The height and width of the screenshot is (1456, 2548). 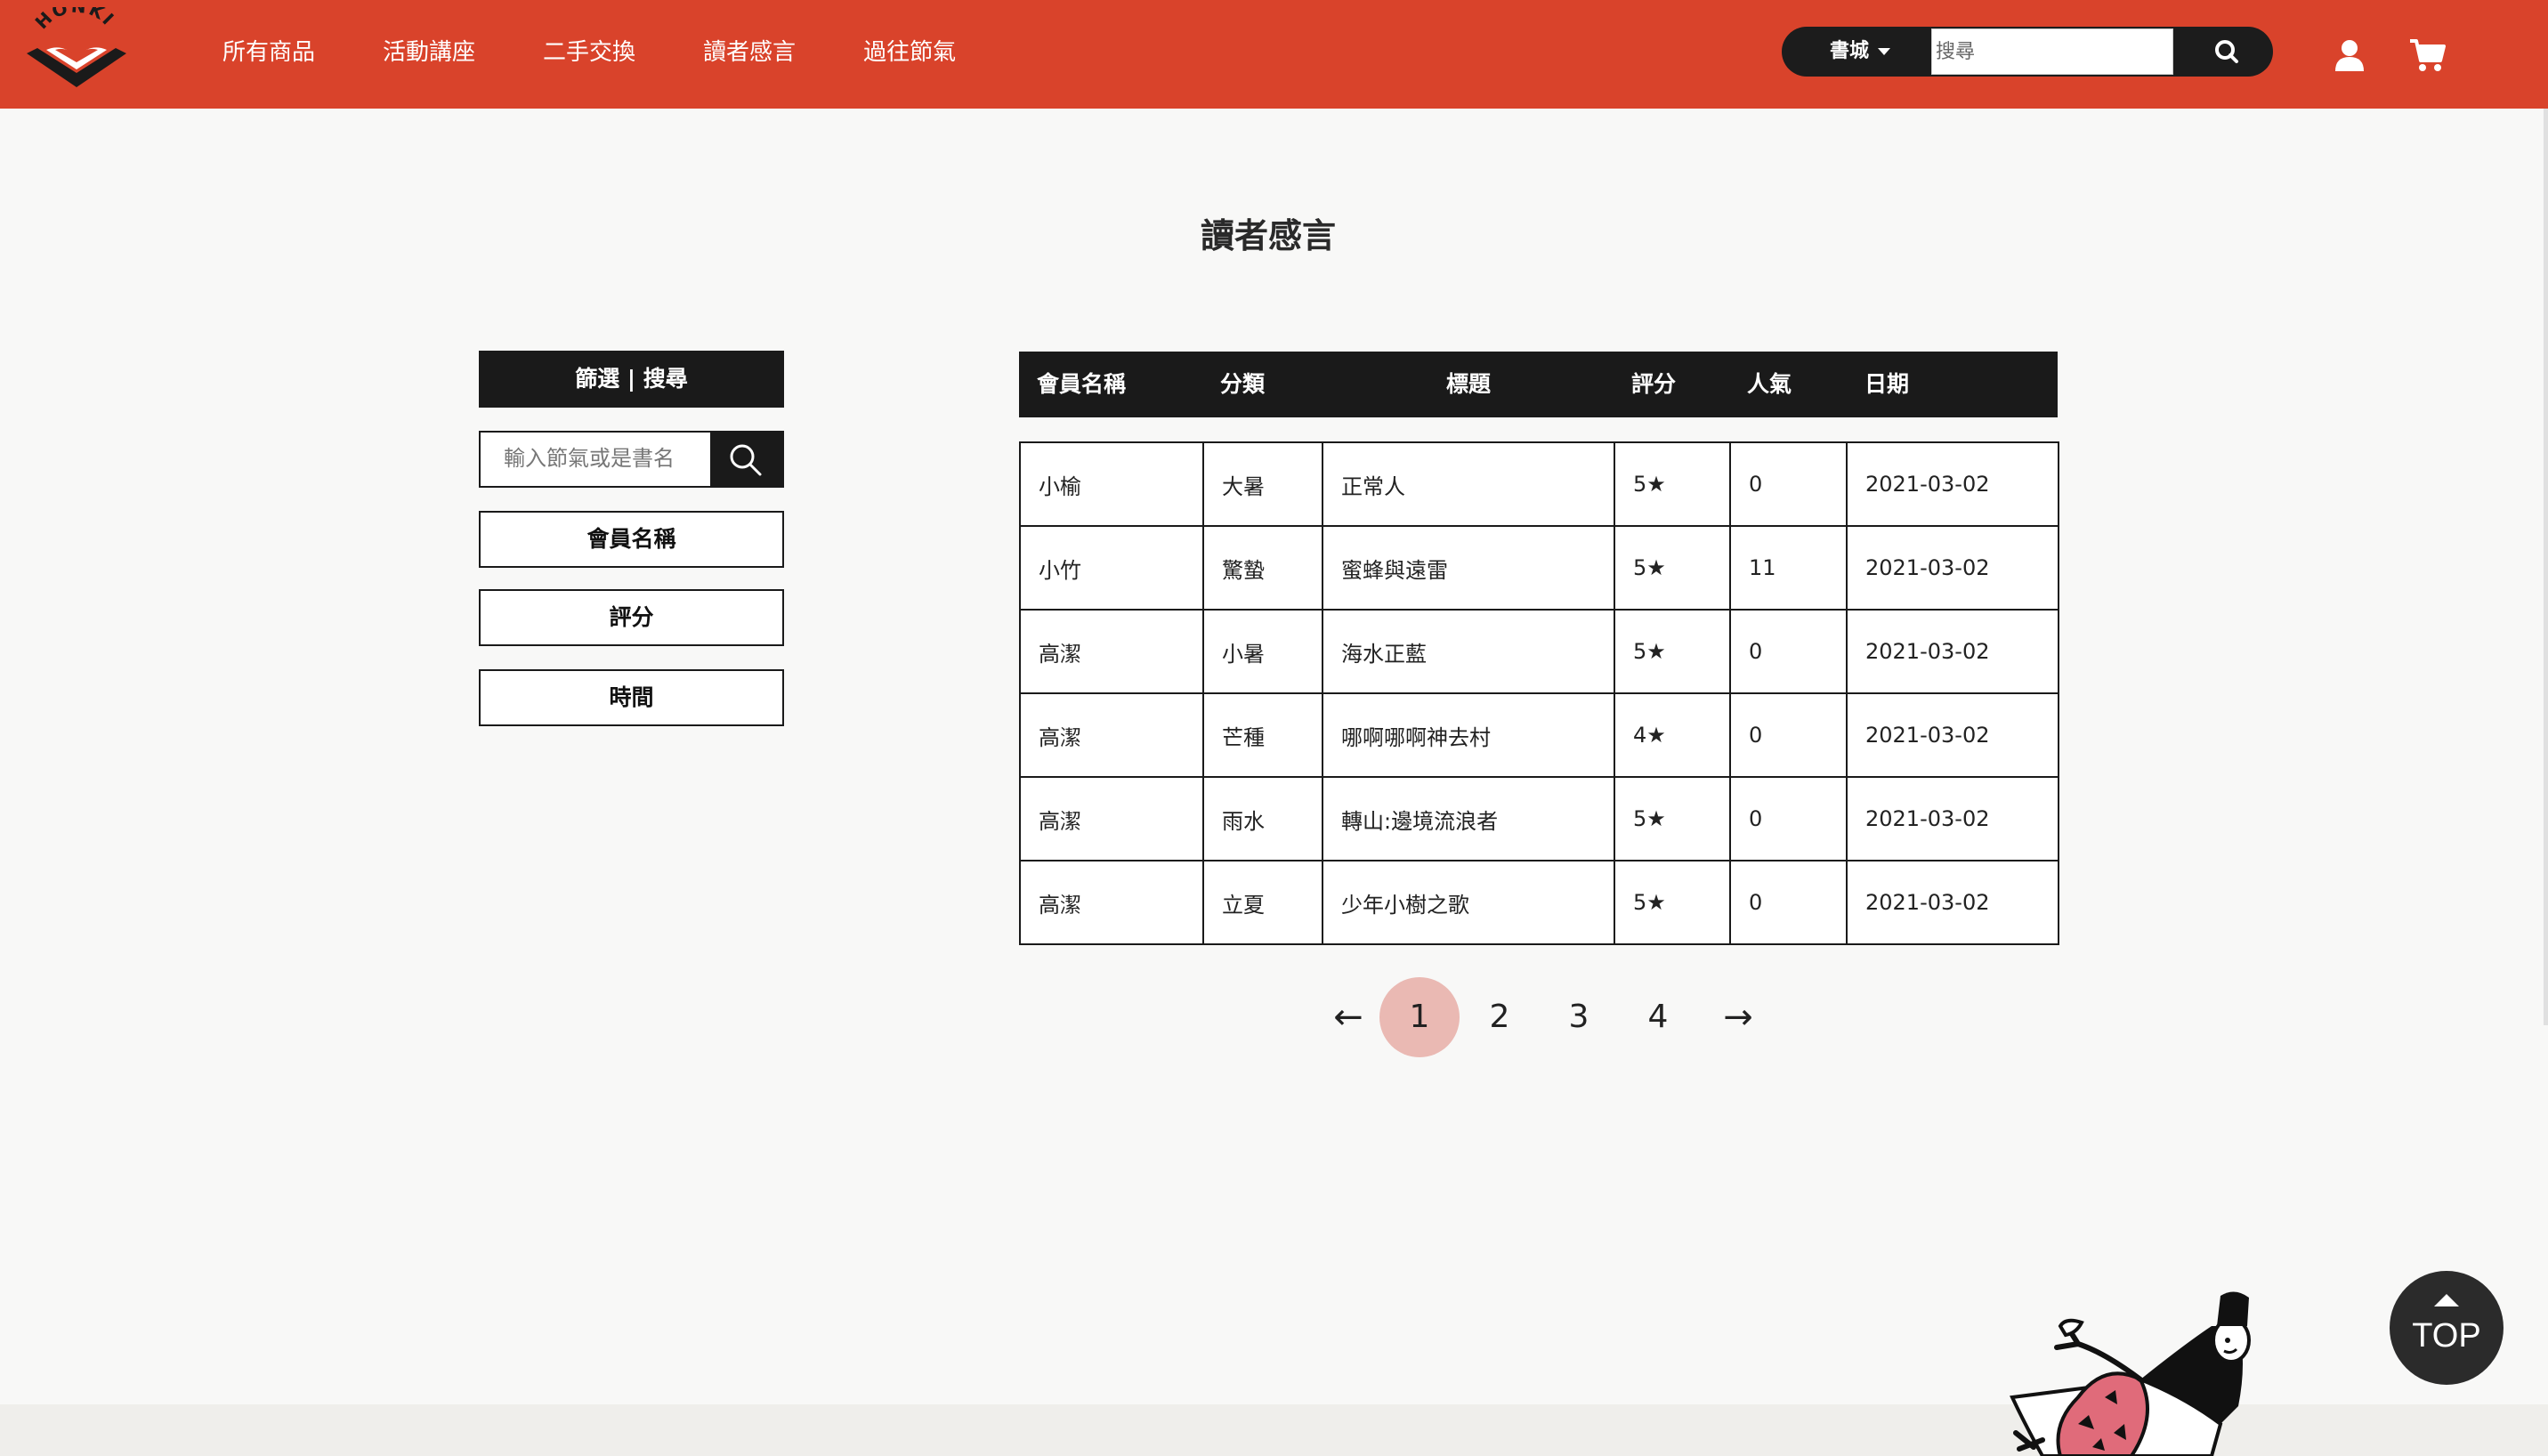 What do you see at coordinates (1468, 902) in the screenshot?
I see `cell-title: 少年小樹之歌` at bounding box center [1468, 902].